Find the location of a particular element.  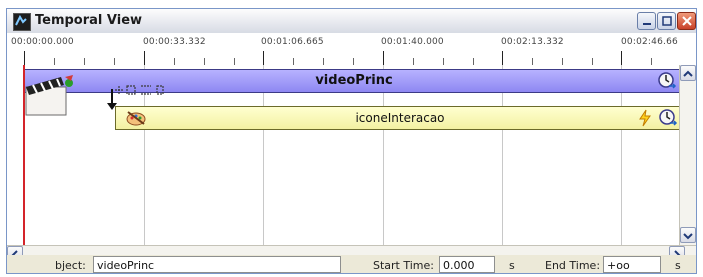

lightning-icon is located at coordinates (645, 118).